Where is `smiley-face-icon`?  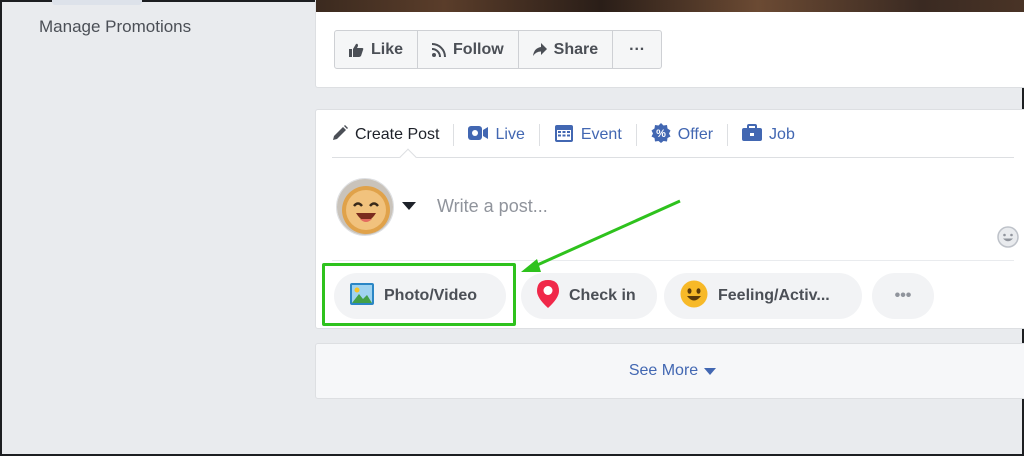 smiley-face-icon is located at coordinates (694, 296).